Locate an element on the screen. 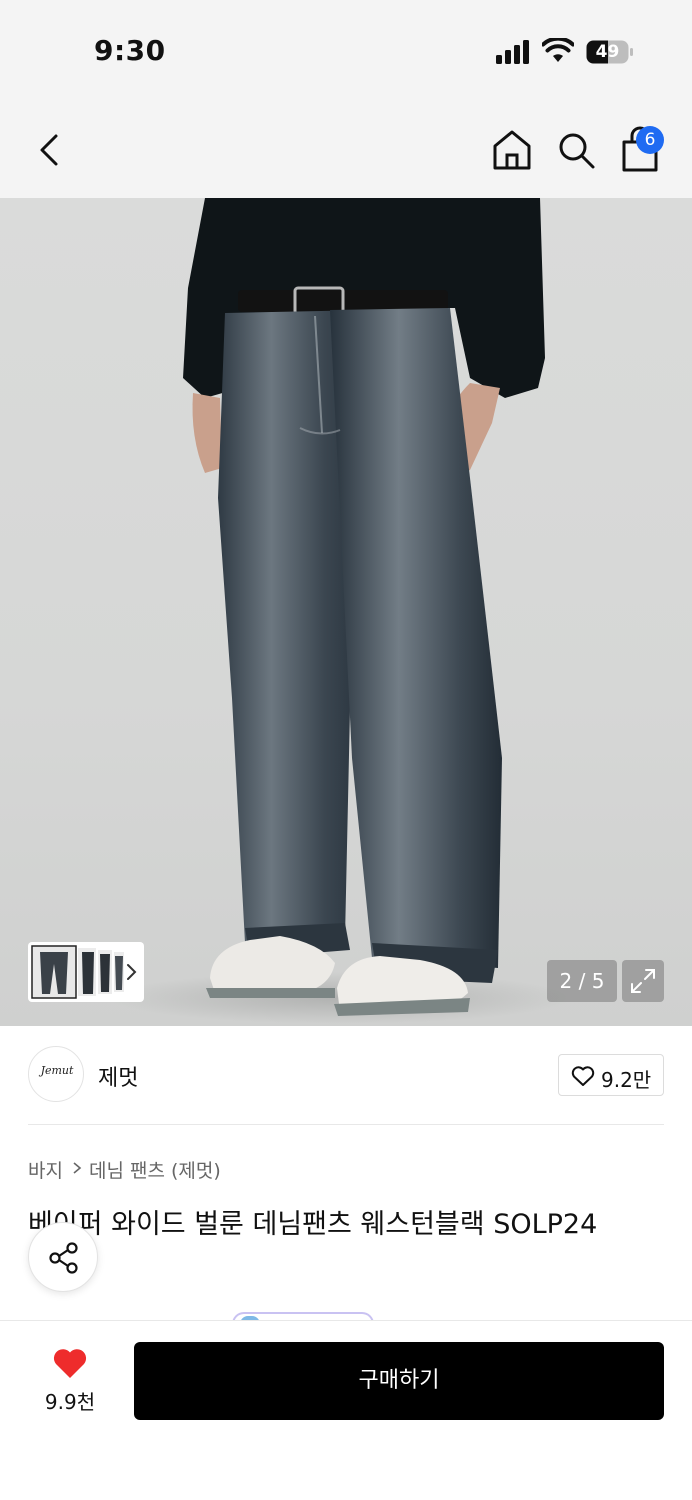  wifi-icon is located at coordinates (558, 50).